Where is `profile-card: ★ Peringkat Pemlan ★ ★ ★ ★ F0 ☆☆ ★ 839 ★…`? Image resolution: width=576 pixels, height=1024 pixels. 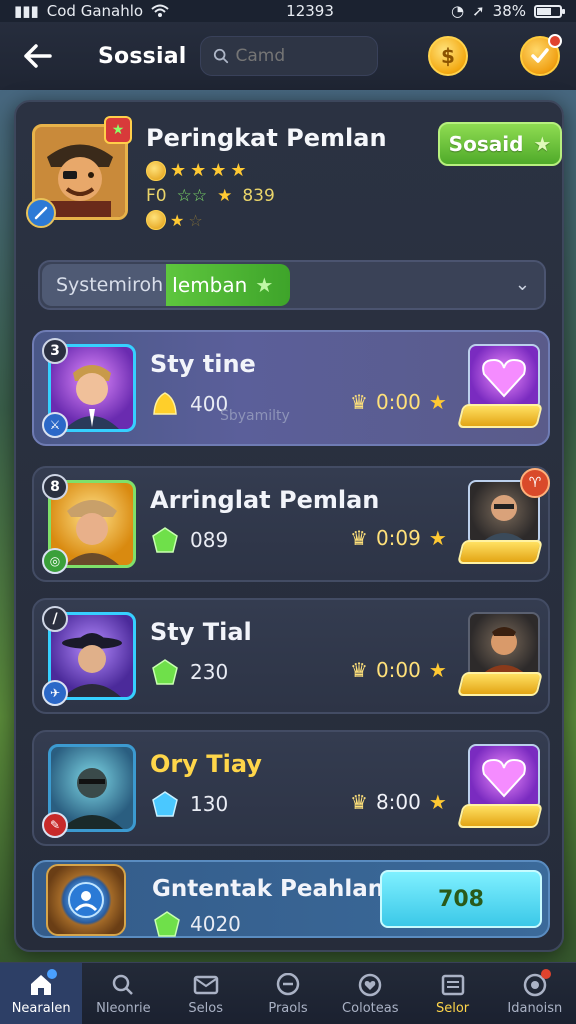
profile-card: ★ Peringkat Pemlan ★ ★ ★ ★ F0 ☆☆ ★ 839 ★… is located at coordinates (294, 174).